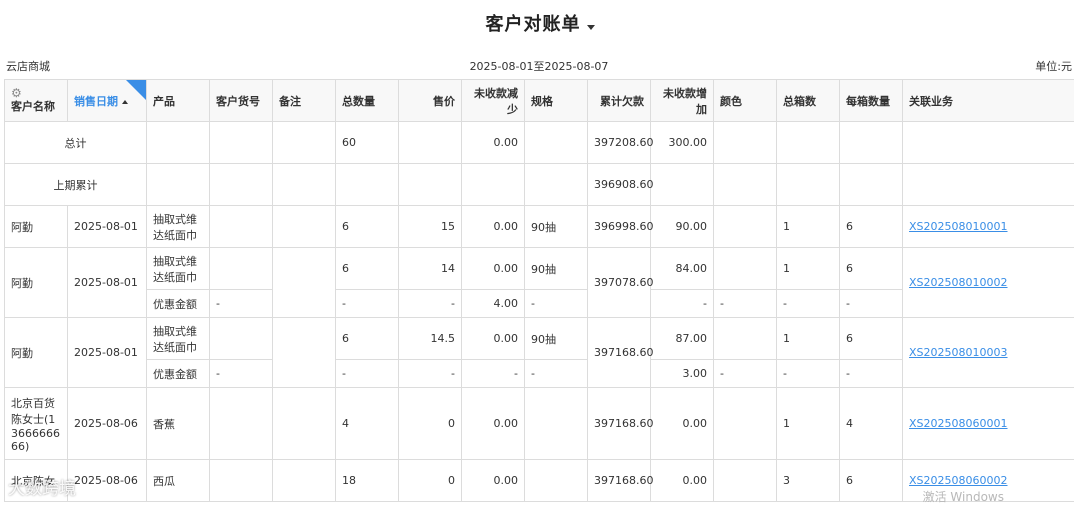 The height and width of the screenshot is (505, 1080). What do you see at coordinates (963, 497) in the screenshot?
I see `watermark-right: 激活 Windows` at bounding box center [963, 497].